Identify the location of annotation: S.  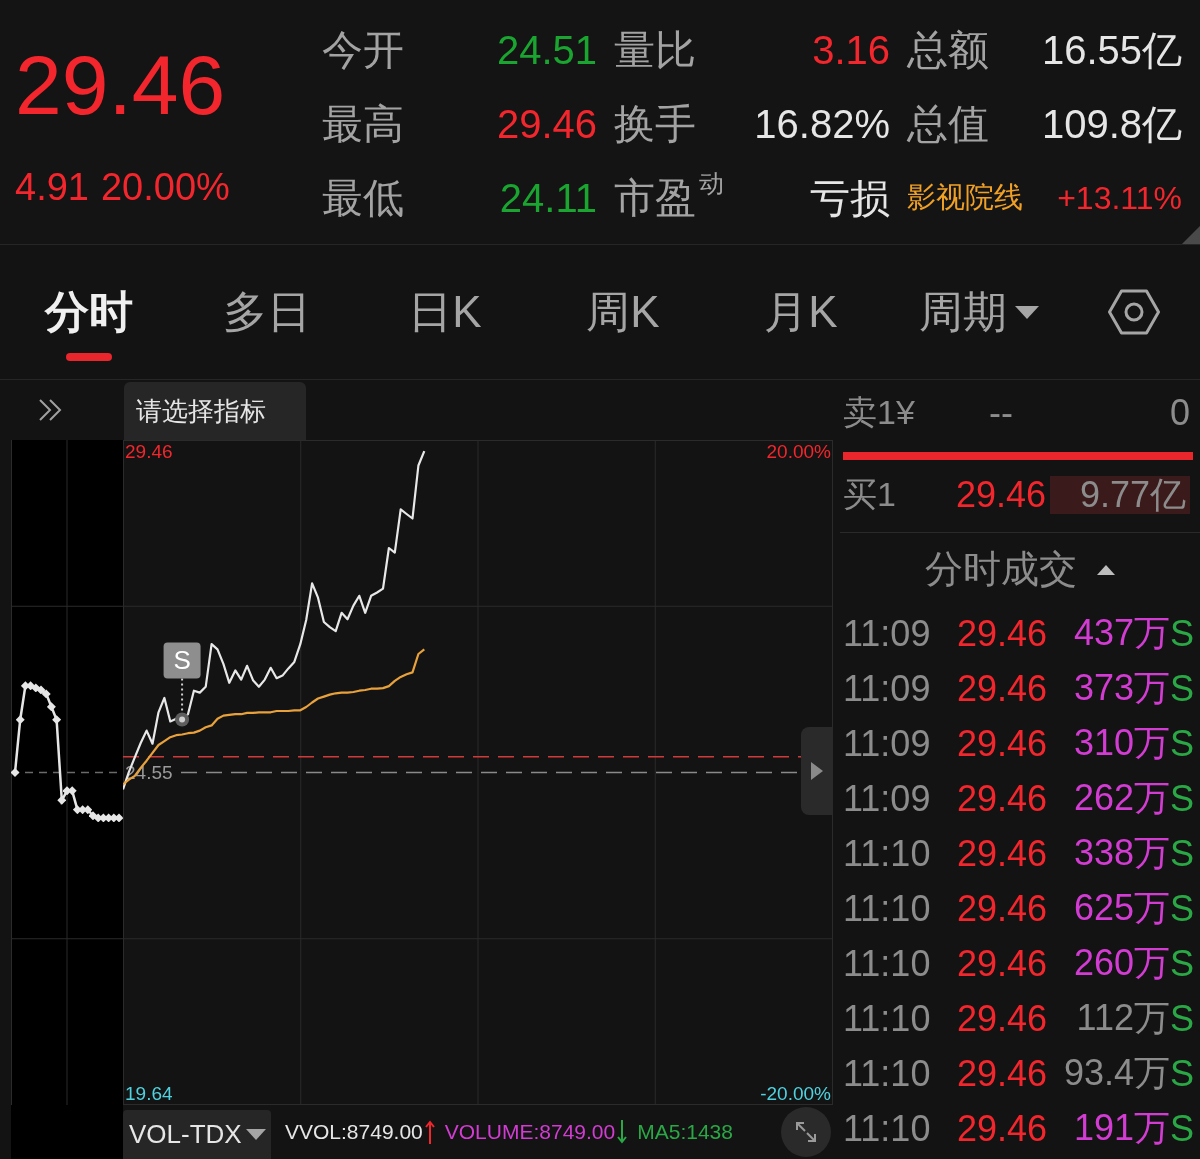
(182, 660).